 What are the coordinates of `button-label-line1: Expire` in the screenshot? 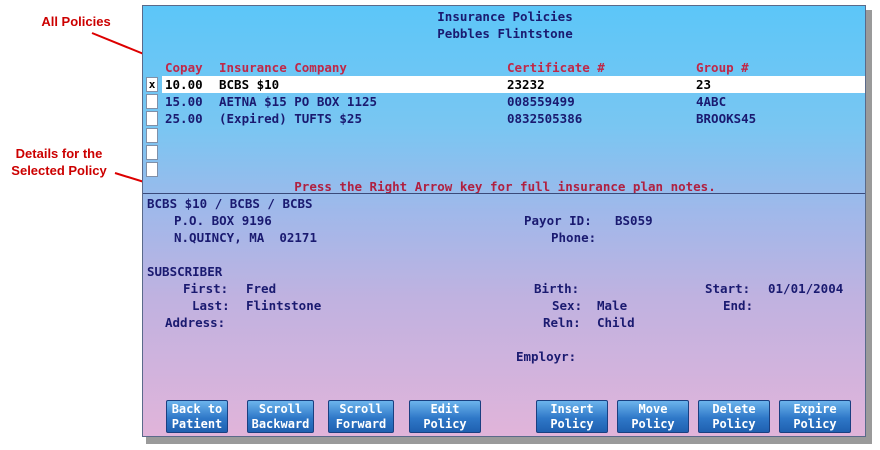 It's located at (815, 409).